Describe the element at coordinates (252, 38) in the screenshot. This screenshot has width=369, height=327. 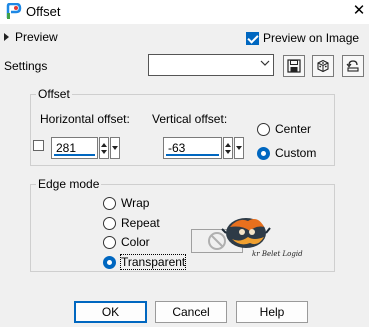
I see `preview-on-image-check` at that location.